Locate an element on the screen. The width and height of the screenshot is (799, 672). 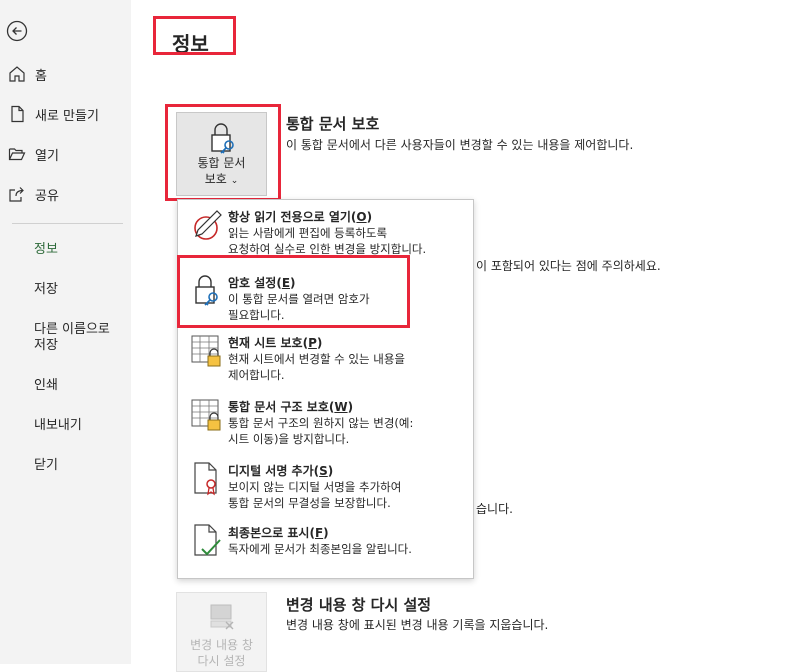
sidebar-item-label: 열기 is located at coordinates (47, 156).